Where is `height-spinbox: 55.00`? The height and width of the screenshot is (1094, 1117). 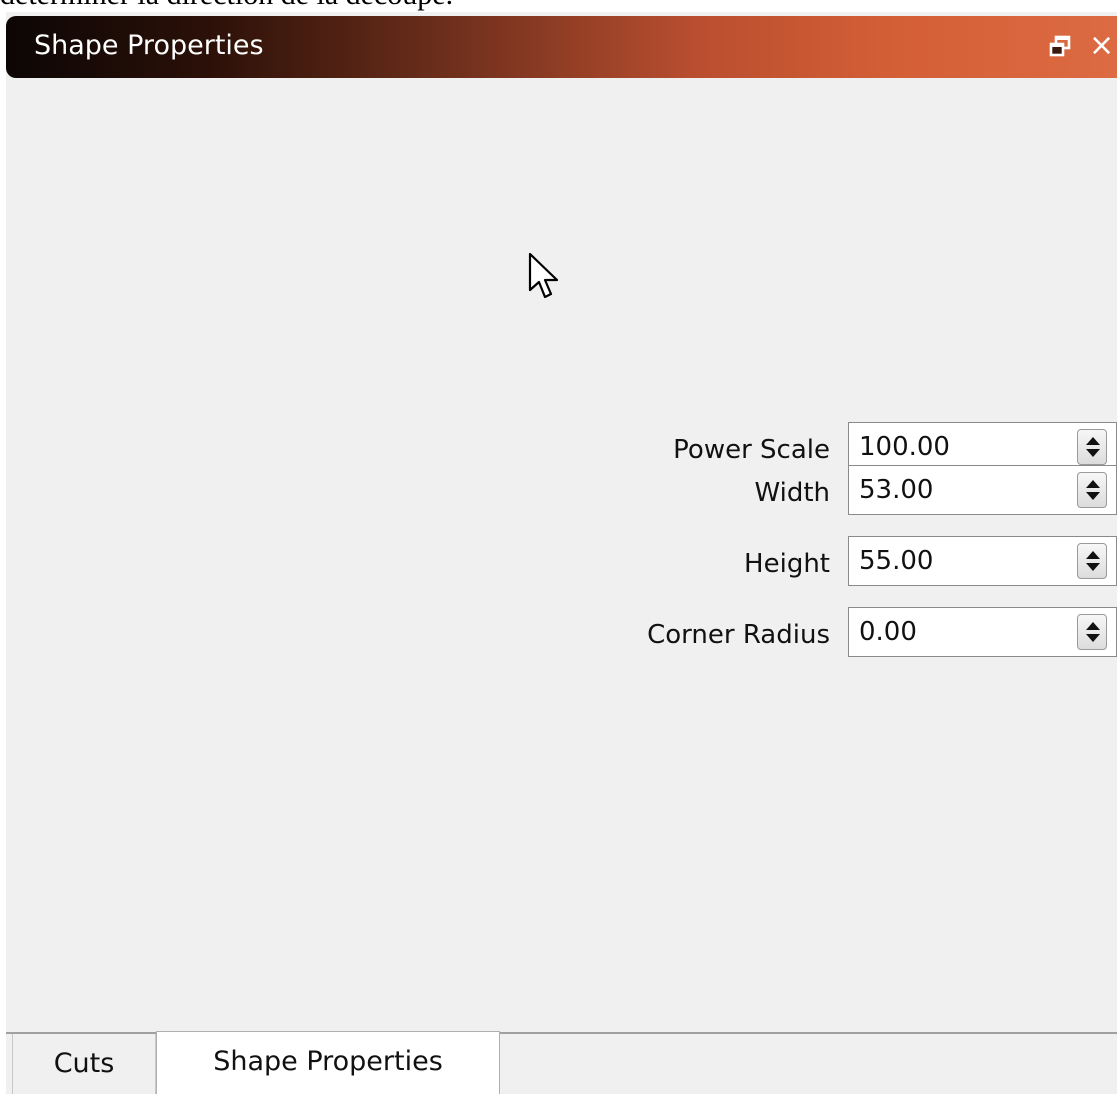
height-spinbox: 55.00 is located at coordinates (982, 561).